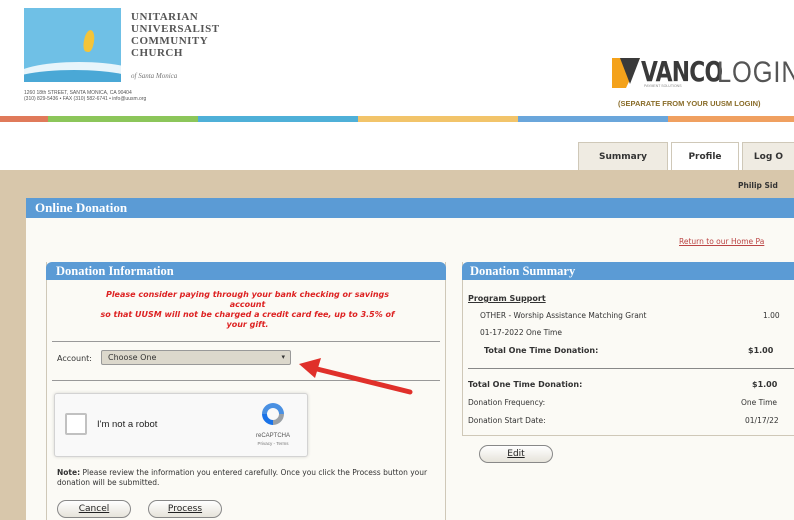  What do you see at coordinates (758, 185) in the screenshot?
I see `user-name: Philip Sid` at bounding box center [758, 185].